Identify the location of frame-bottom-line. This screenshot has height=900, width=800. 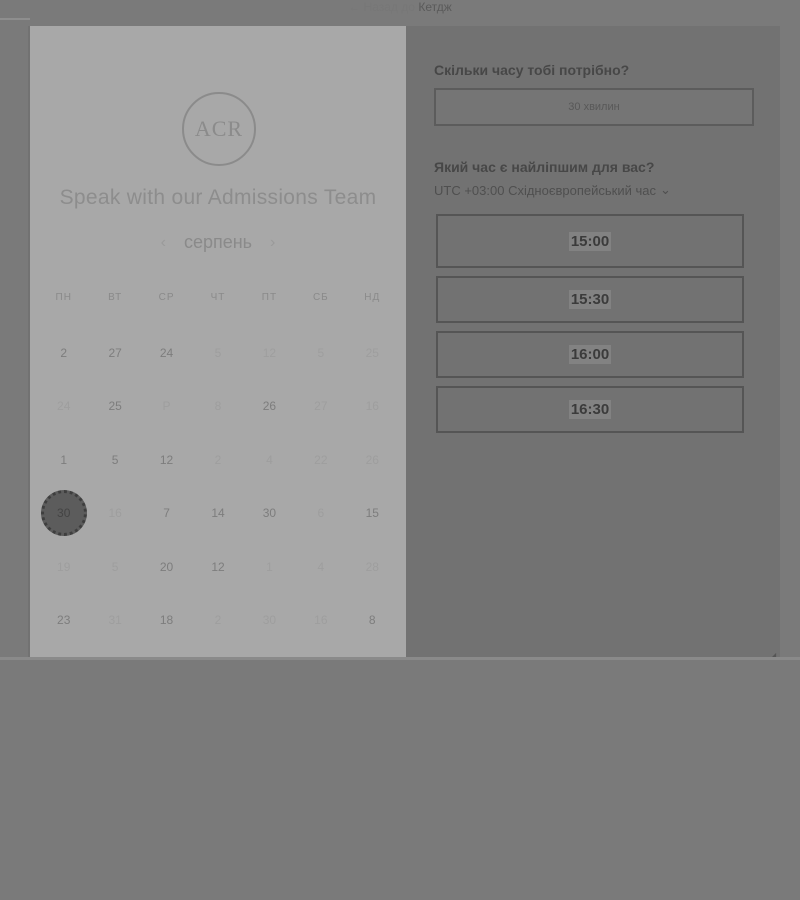
(400, 658).